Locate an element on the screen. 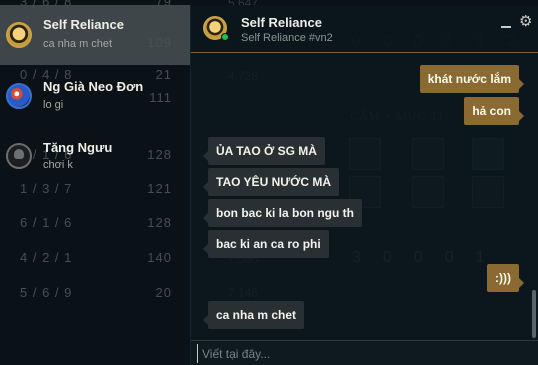 This screenshot has height=365, width=538. contact-ng-gia-neo-don: Ng Già Neo Đơn lo gi is located at coordinates (95, 97).